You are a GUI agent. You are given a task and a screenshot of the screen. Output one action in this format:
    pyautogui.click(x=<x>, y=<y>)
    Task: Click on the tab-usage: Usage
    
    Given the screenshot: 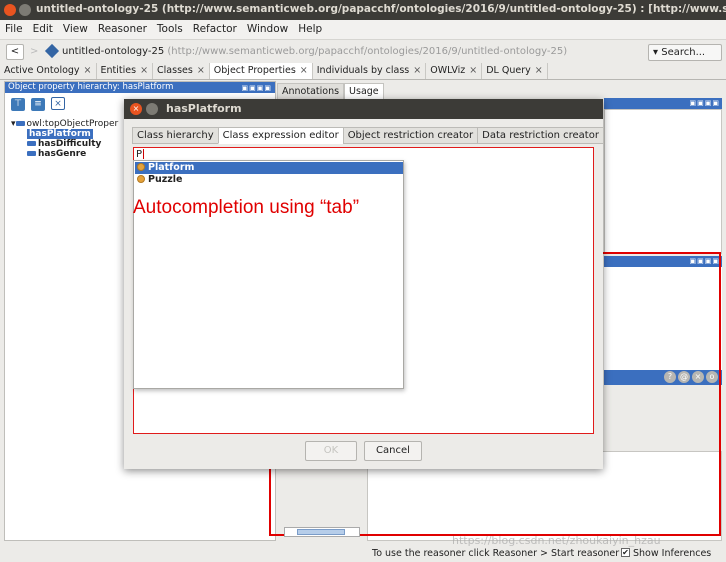 What is the action you would take?
    pyautogui.click(x=364, y=91)
    